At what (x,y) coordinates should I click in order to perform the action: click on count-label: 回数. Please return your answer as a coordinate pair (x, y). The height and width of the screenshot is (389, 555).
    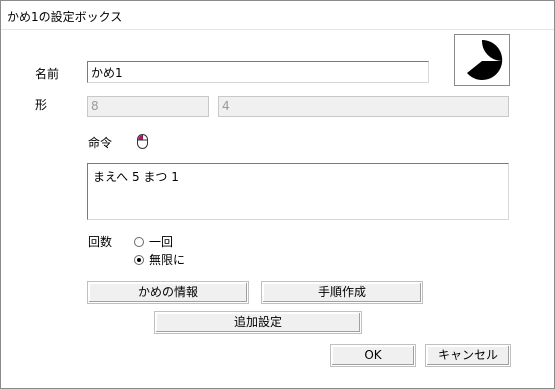
    Looking at the image, I should click on (100, 242).